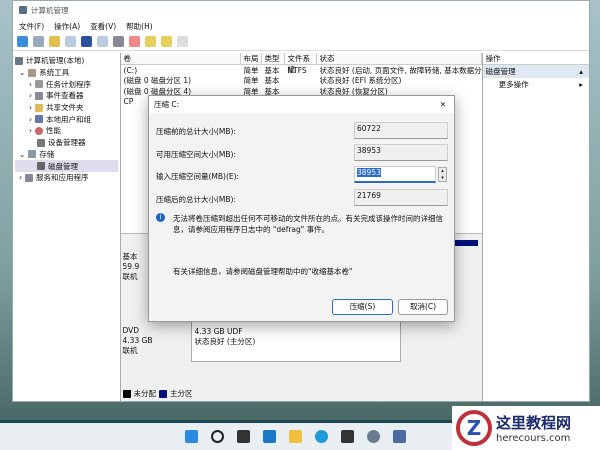 This screenshot has width=600, height=450. I want to click on watermark-logo-icon: Z, so click(474, 428).